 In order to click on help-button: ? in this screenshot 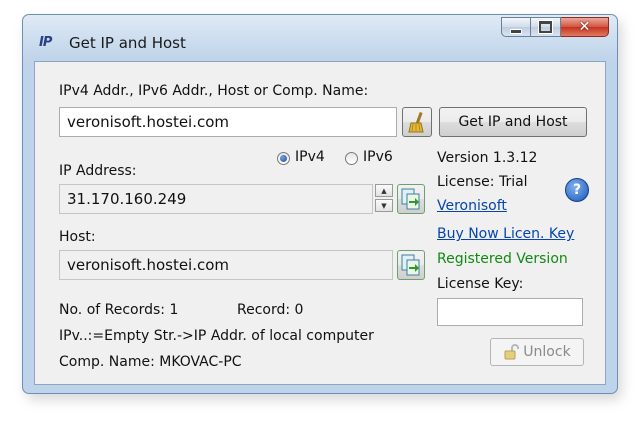, I will do `click(577, 190)`.